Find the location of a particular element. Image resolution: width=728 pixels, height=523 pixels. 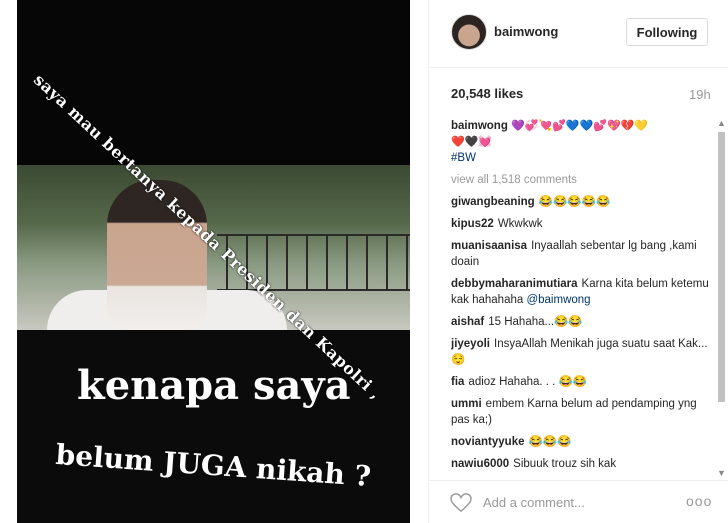

heart-icon is located at coordinates (461, 503).